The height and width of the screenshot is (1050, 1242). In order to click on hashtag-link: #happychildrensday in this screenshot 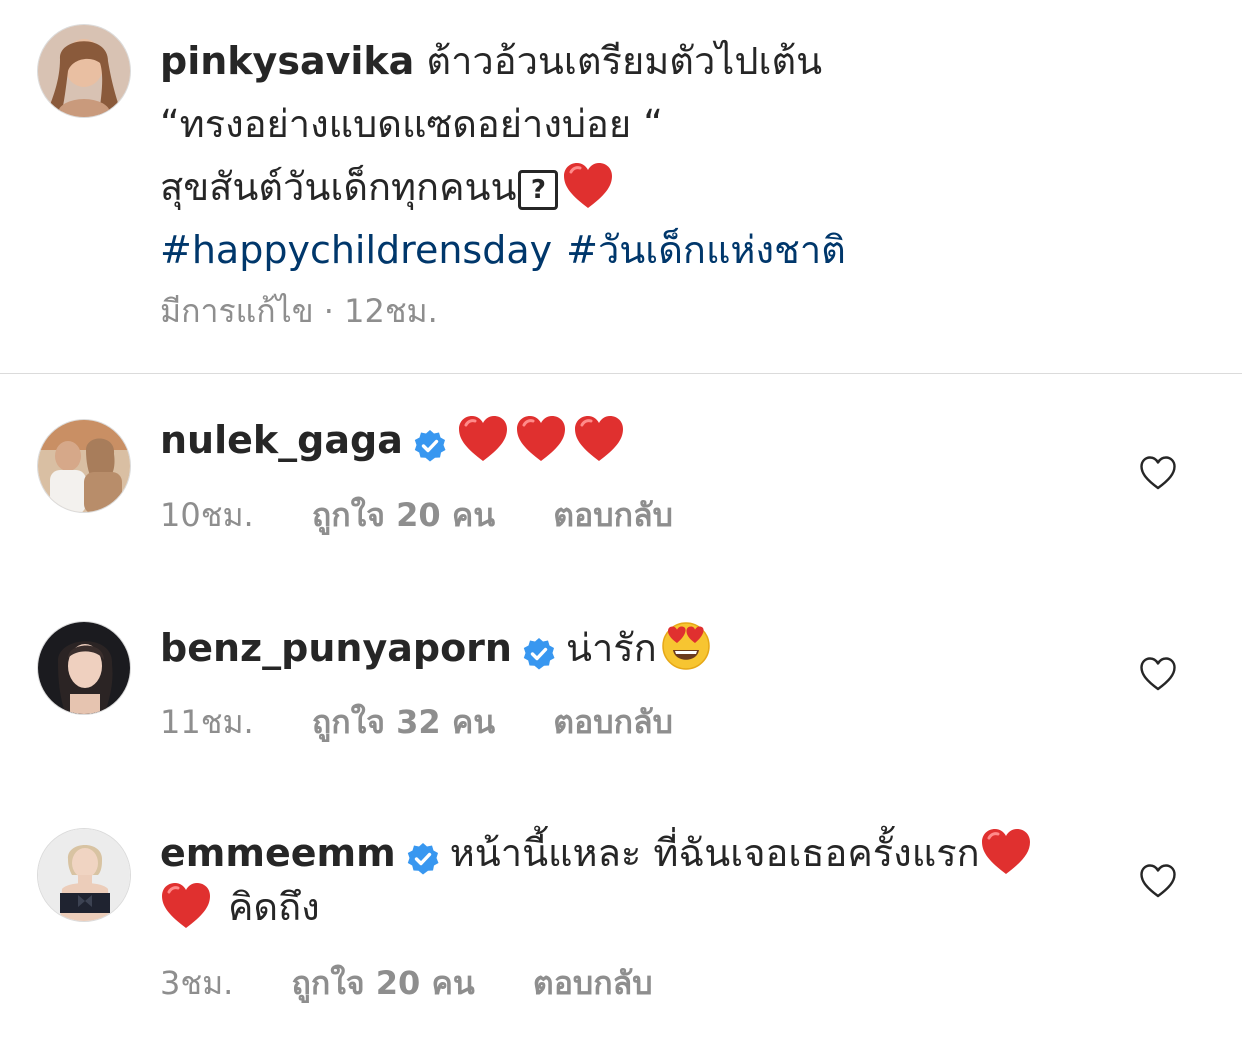, I will do `click(356, 250)`.